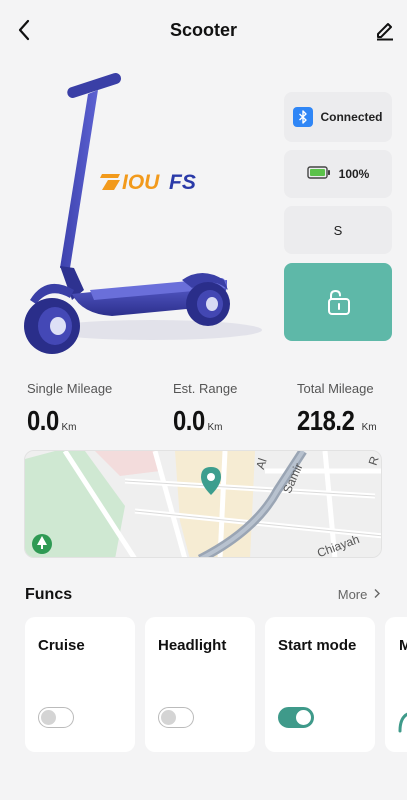 The height and width of the screenshot is (800, 407). What do you see at coordinates (56, 717) in the screenshot?
I see `cruise-toggle` at bounding box center [56, 717].